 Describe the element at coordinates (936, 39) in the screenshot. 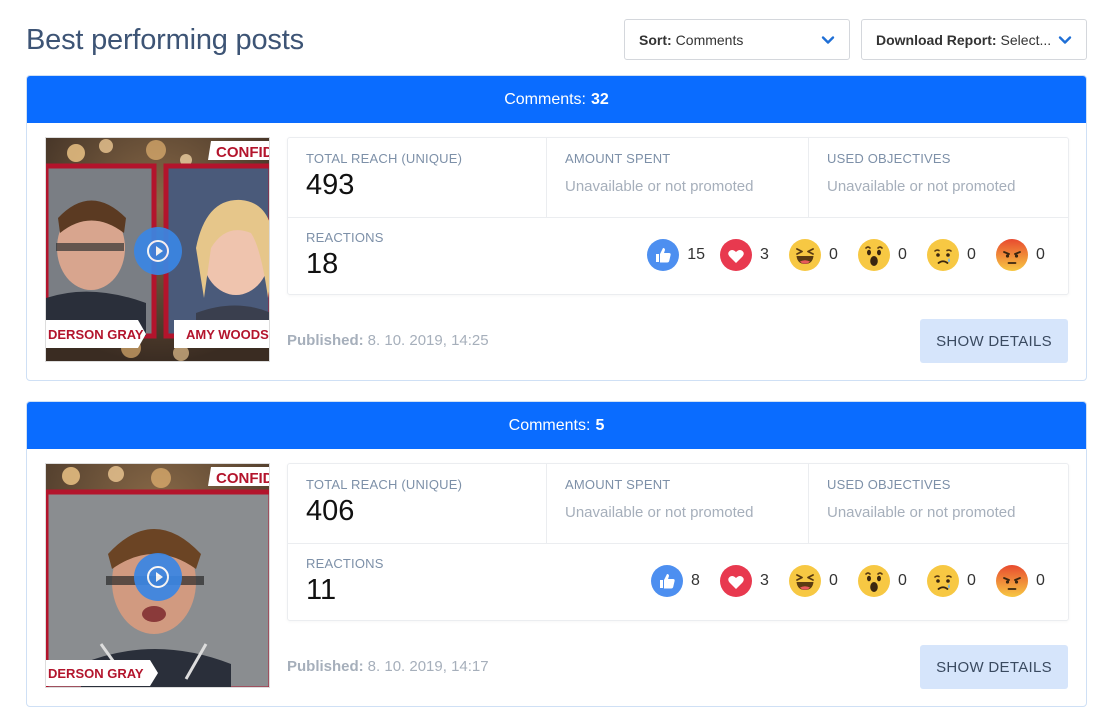

I see `report-label: Download Report:` at that location.